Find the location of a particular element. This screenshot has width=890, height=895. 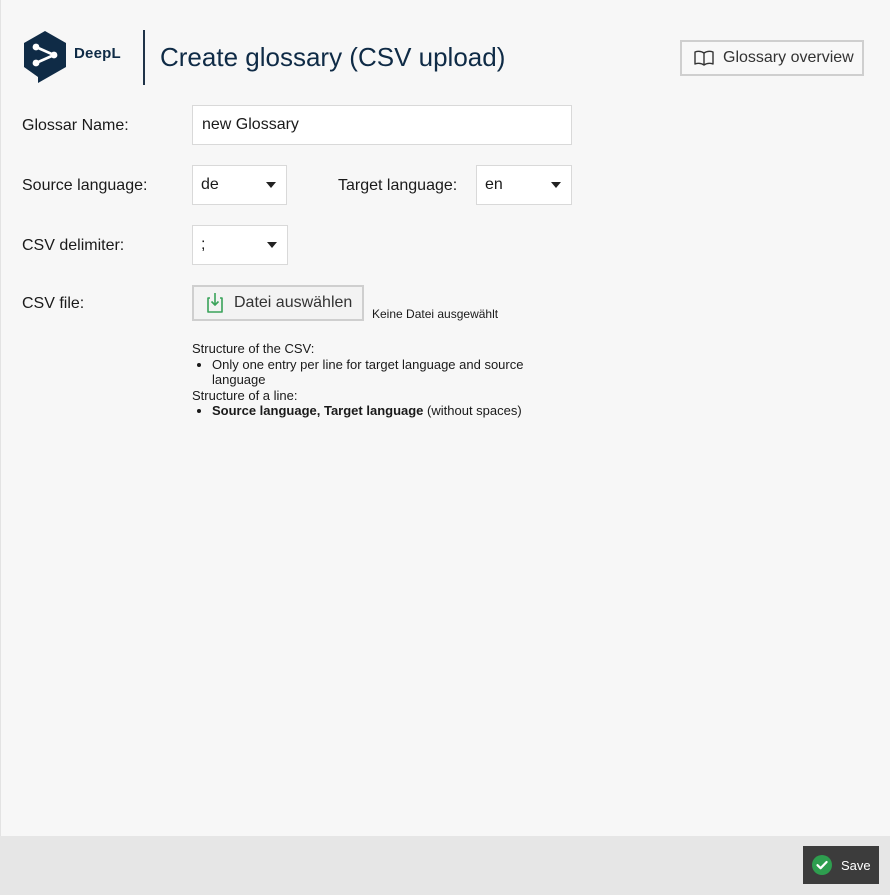

upload-file-icon is located at coordinates (215, 303).